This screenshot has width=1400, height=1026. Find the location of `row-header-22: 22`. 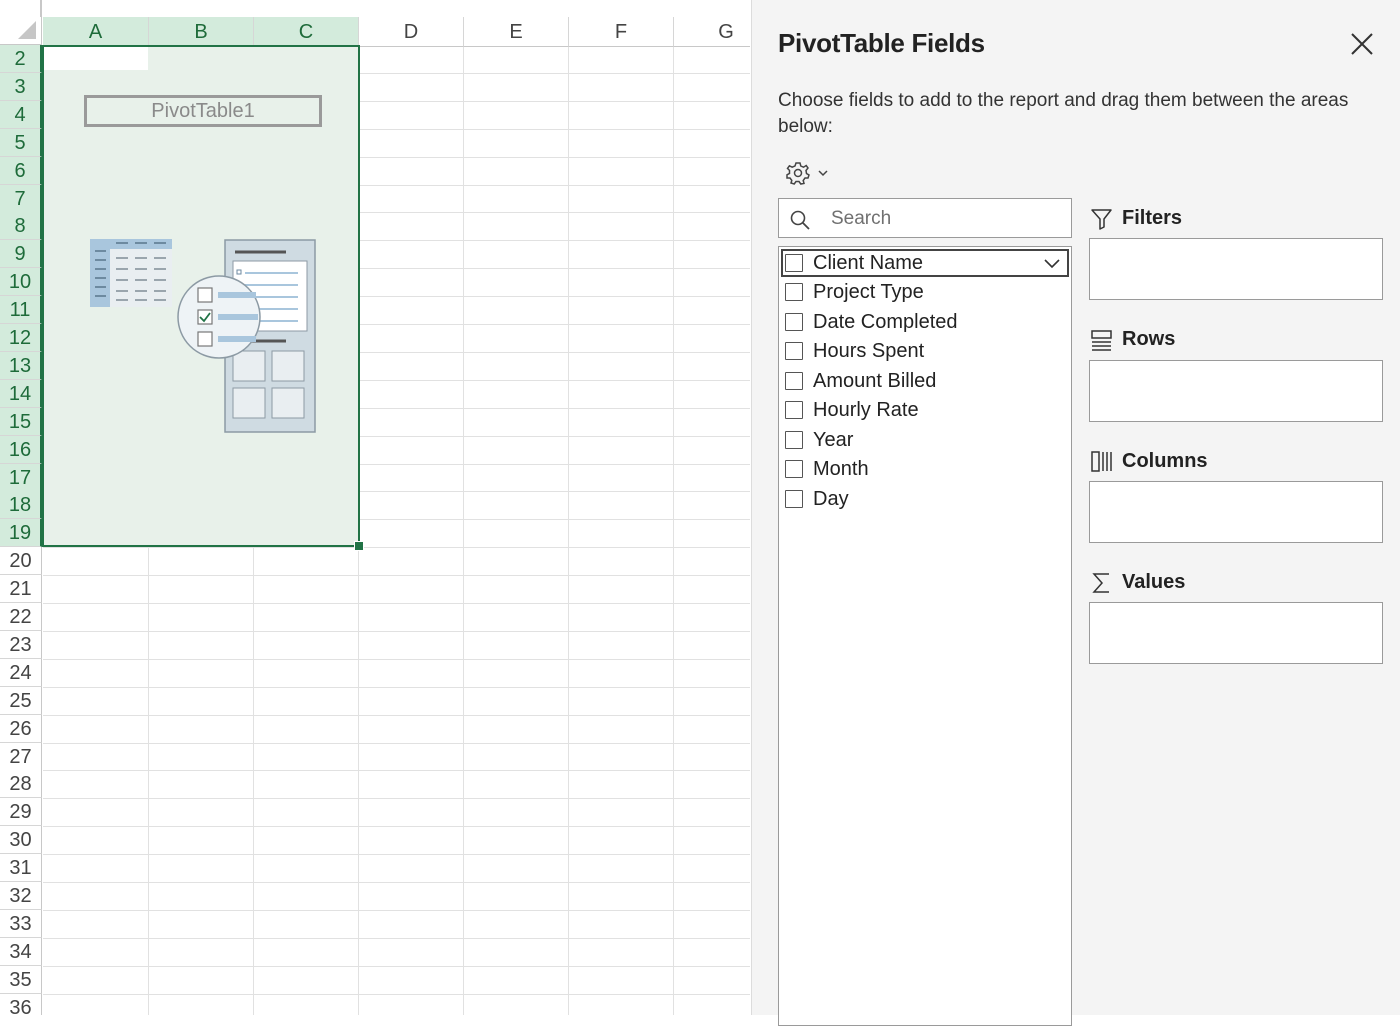

row-header-22: 22 is located at coordinates (21, 617).